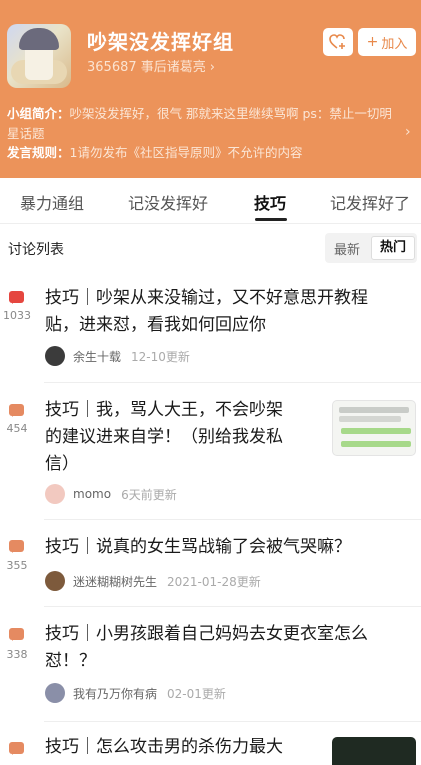  What do you see at coordinates (17, 565) in the screenshot?
I see `reply-count: 355` at bounding box center [17, 565].